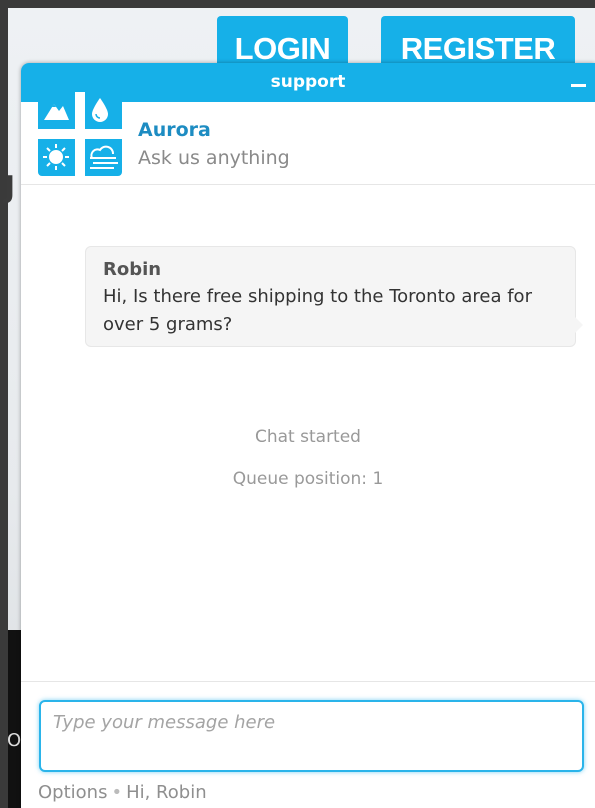  I want to click on footer-greeting: Hi, Robin, so click(166, 792).